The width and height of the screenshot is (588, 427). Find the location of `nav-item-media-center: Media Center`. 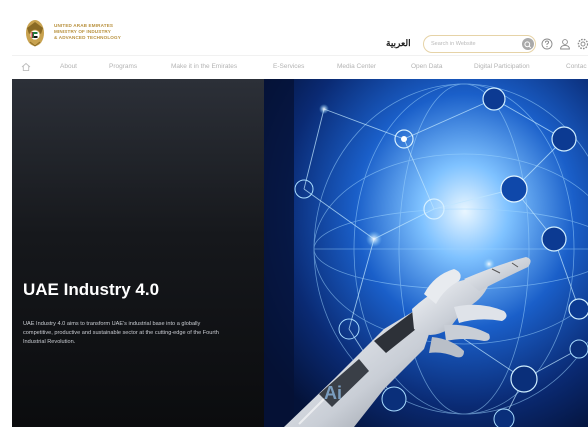

nav-item-media-center: Media Center is located at coordinates (356, 66).